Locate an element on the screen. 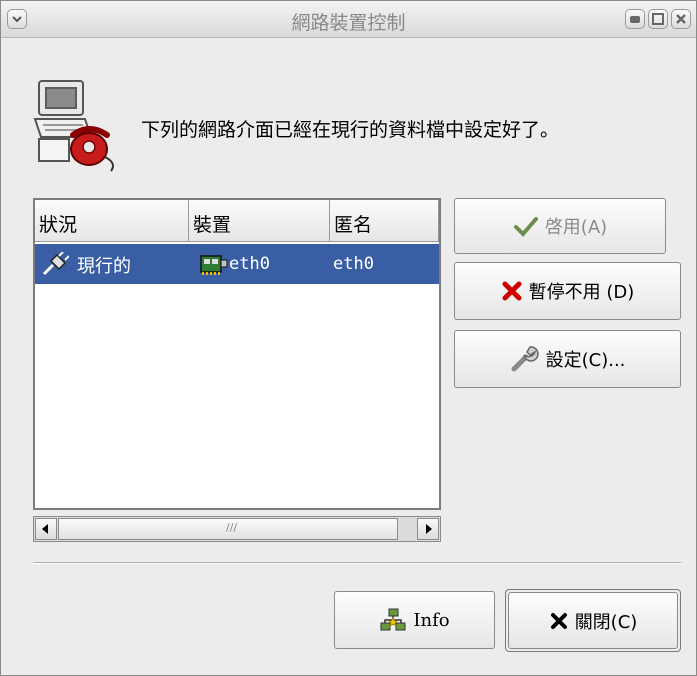 This screenshot has height=676, width=697. column-header-label: 匿名 is located at coordinates (353, 225).